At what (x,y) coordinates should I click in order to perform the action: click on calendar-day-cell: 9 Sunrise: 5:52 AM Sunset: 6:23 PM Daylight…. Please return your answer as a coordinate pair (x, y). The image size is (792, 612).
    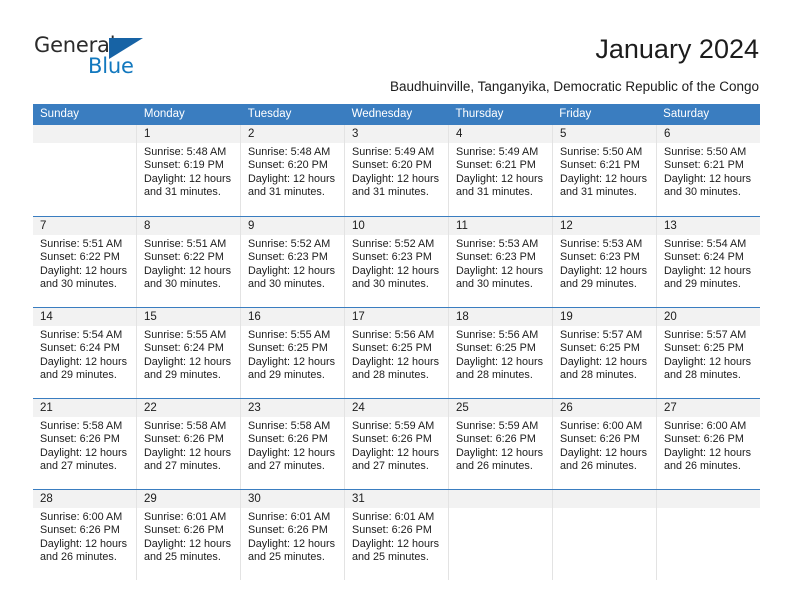
    Looking at the image, I should click on (293, 262).